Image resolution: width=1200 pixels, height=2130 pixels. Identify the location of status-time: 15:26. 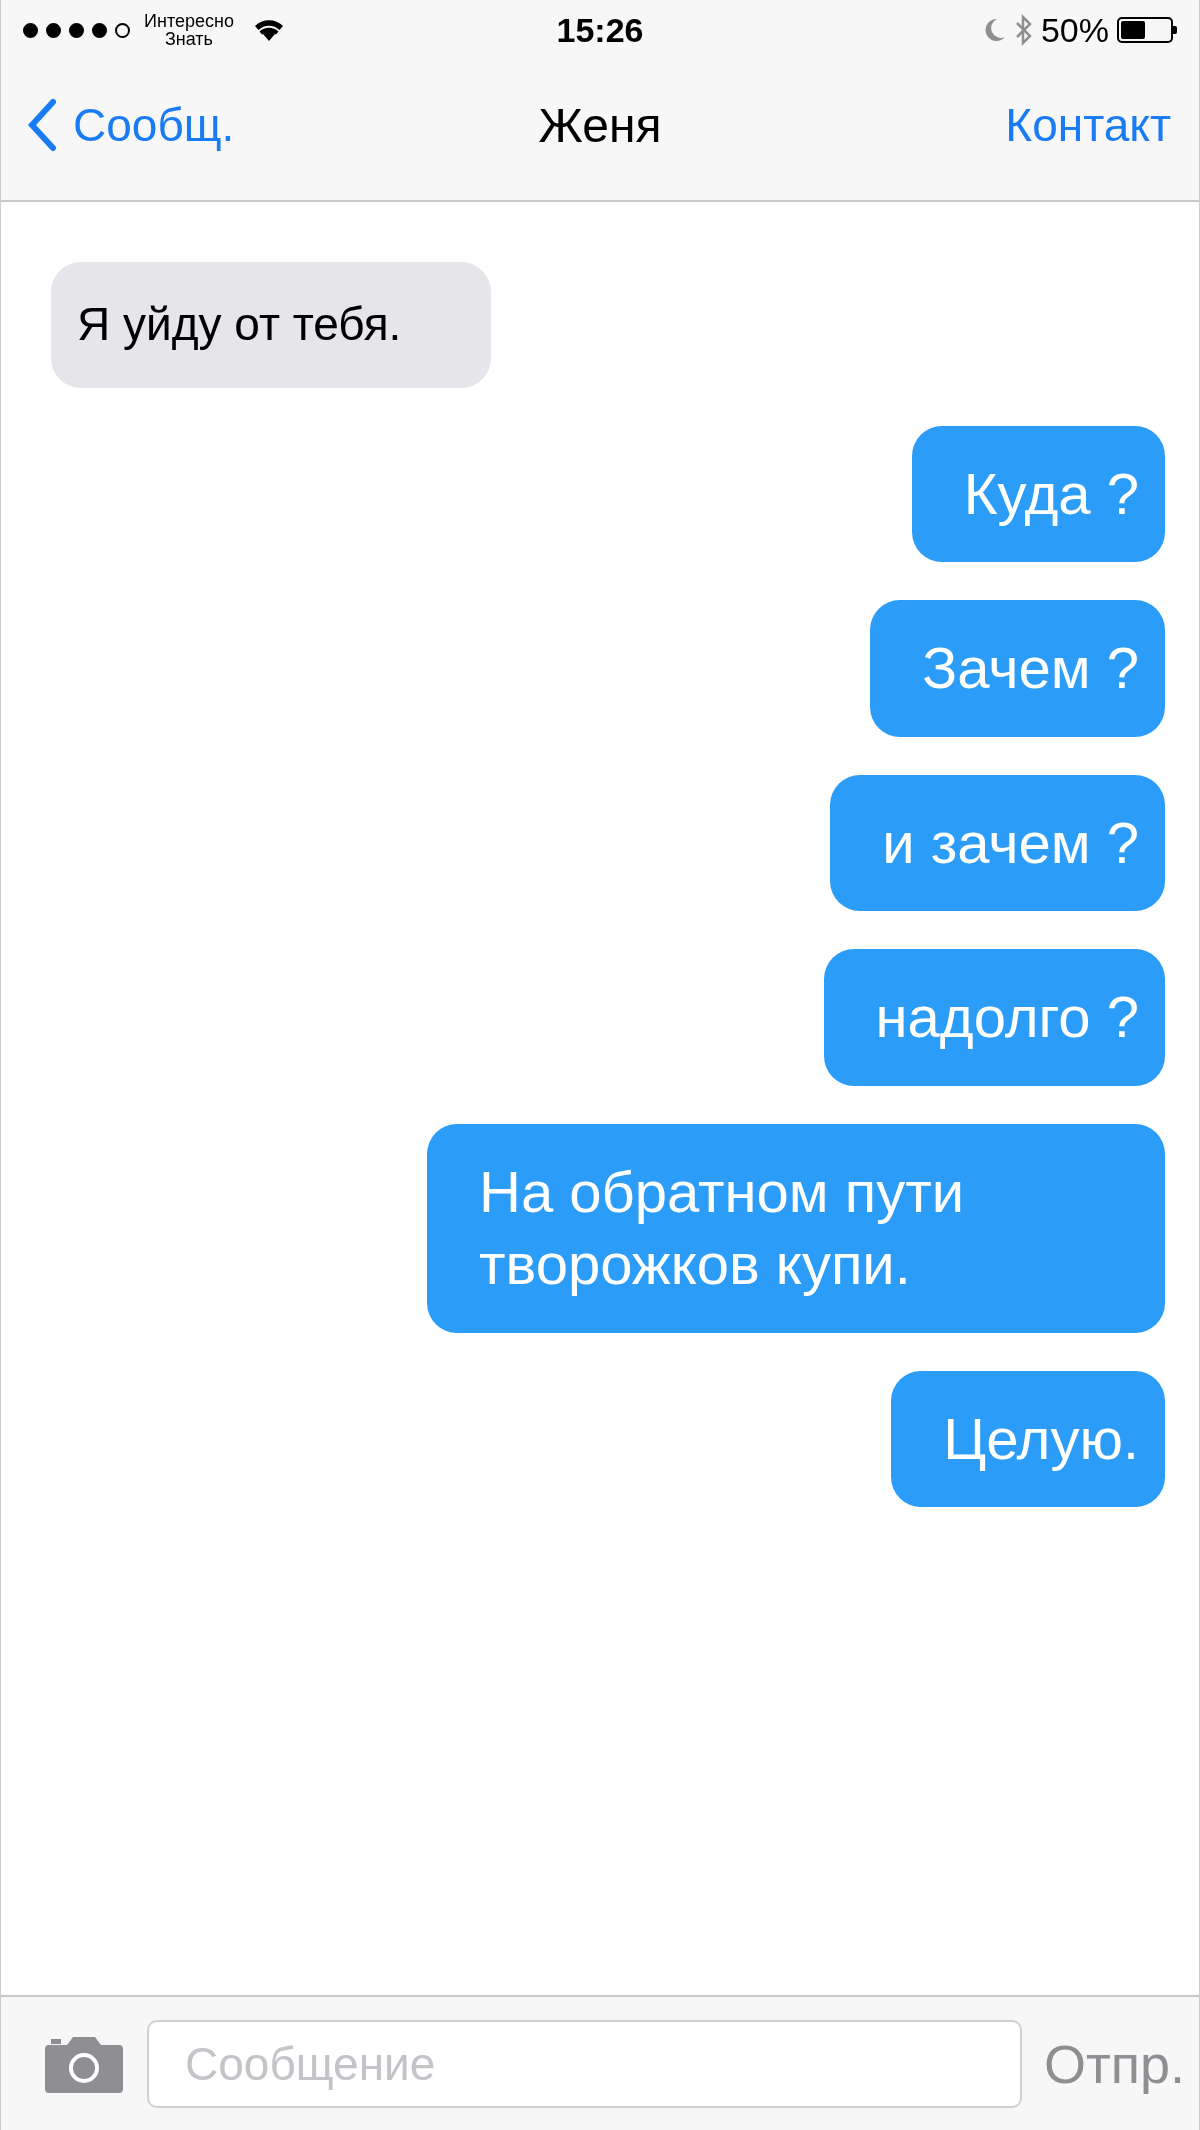
(600, 30).